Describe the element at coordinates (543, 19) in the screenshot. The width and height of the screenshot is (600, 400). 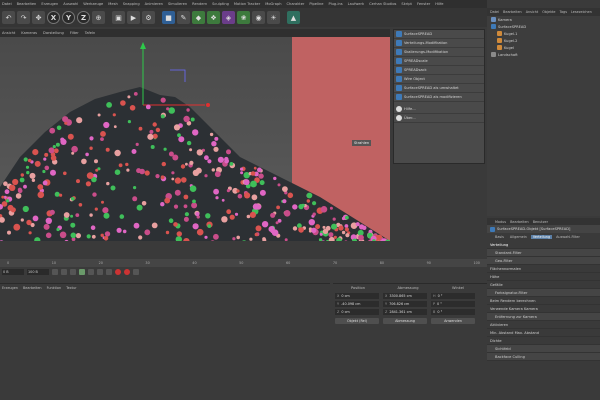
I see `object-row: Kamera` at that location.